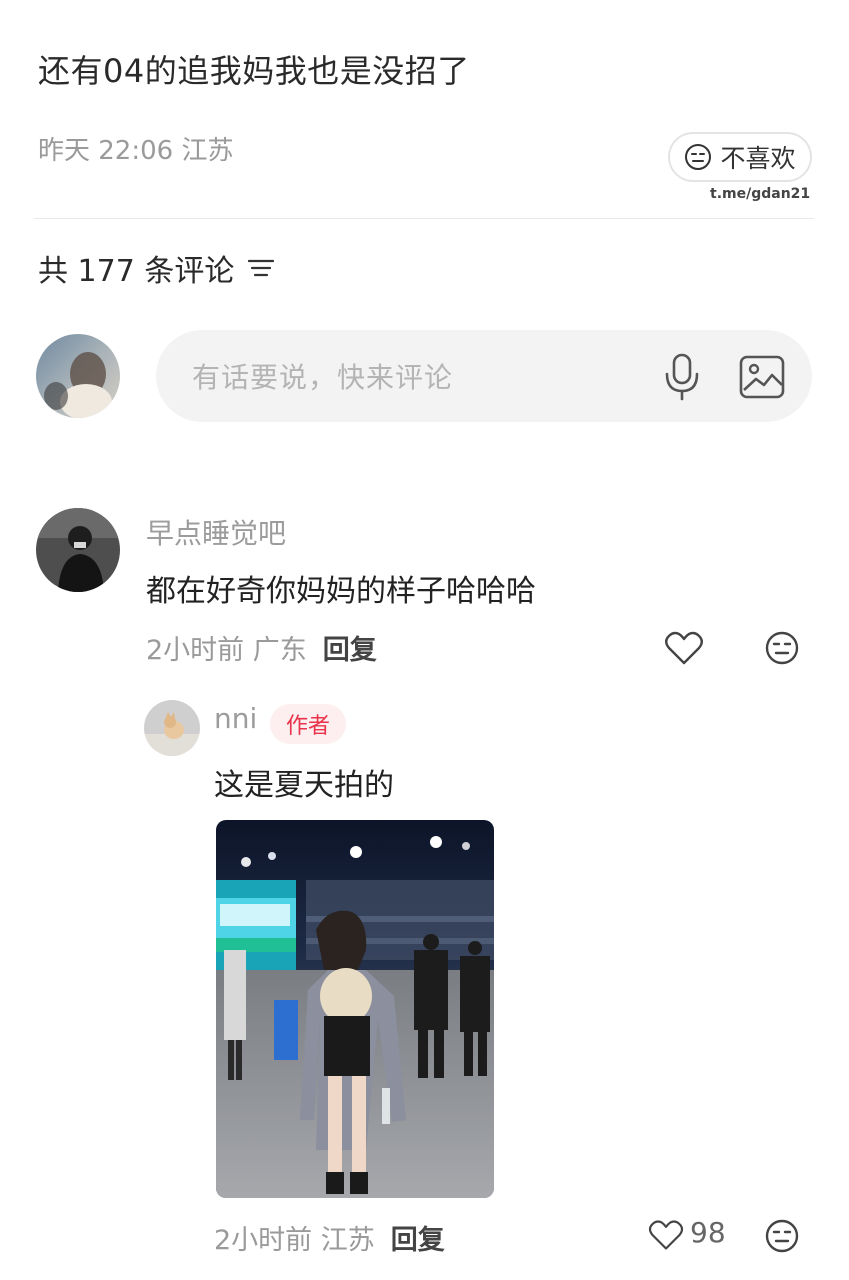  Describe the element at coordinates (682, 377) in the screenshot. I see `microphone-icon` at that location.